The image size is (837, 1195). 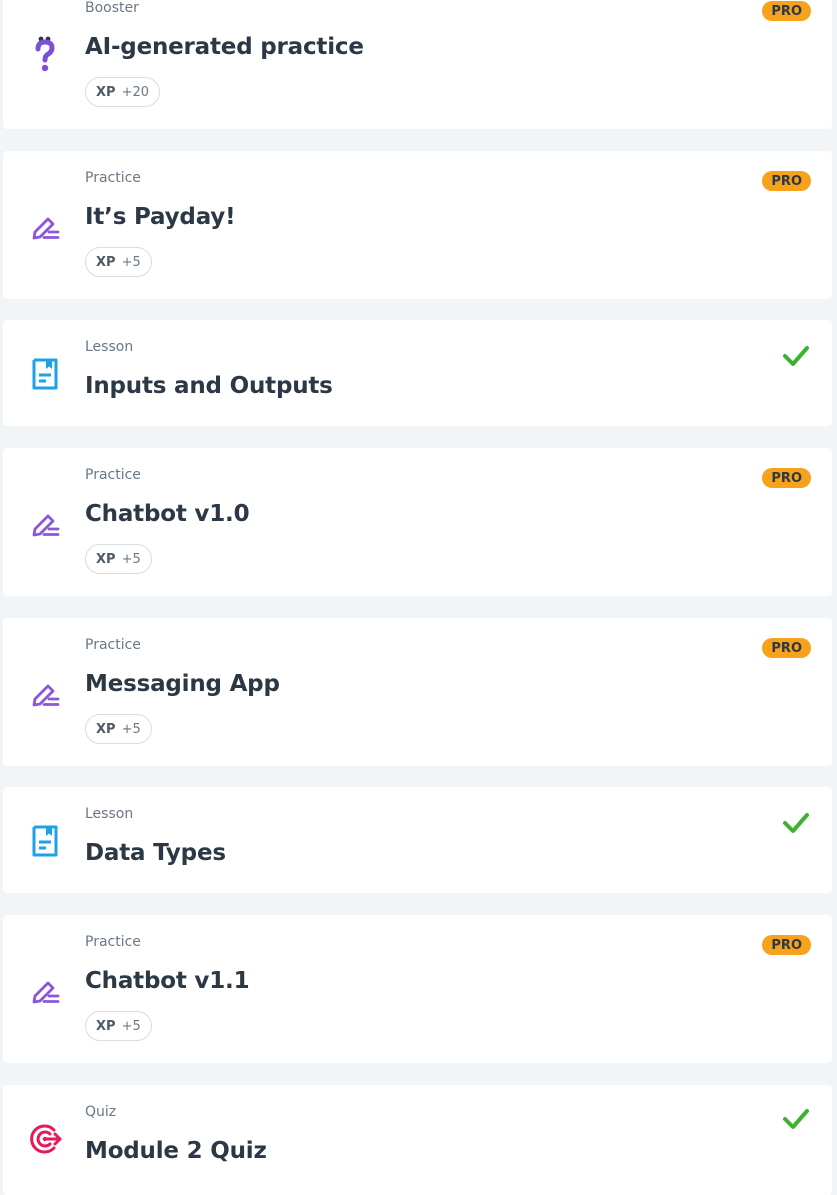 I want to click on target-icon, so click(x=45, y=1139).